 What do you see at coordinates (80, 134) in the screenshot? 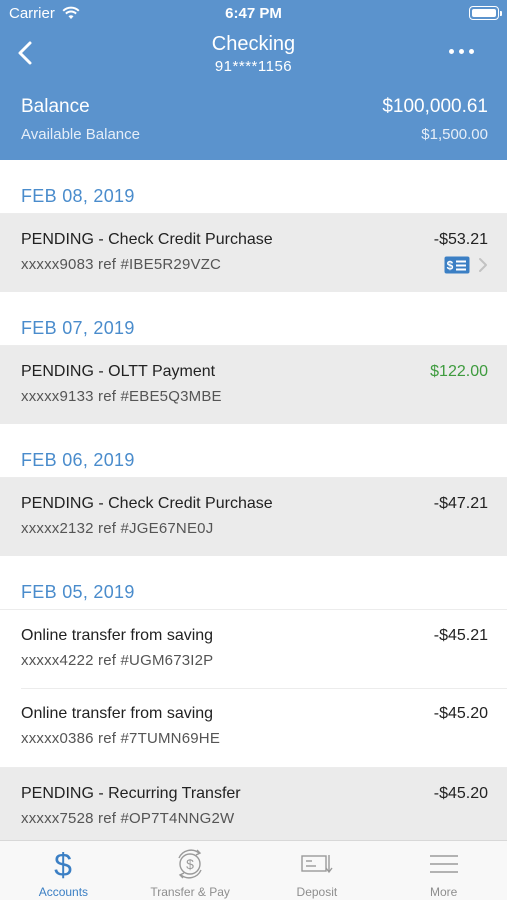
I see `available-balance-label: Available Balance` at bounding box center [80, 134].